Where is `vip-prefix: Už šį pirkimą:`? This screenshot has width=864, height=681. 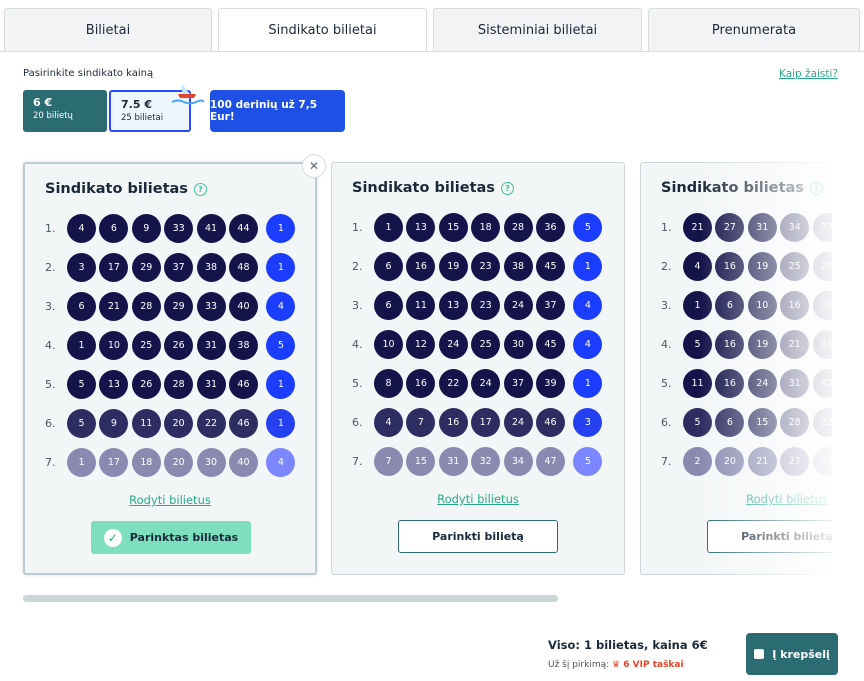
vip-prefix: Už šį pirkimą: is located at coordinates (579, 665).